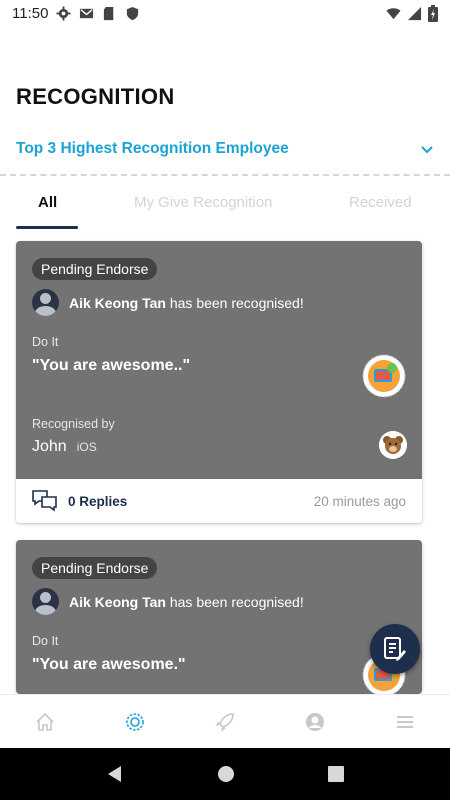 The width and height of the screenshot is (450, 800). Describe the element at coordinates (152, 148) in the screenshot. I see `top3-label: Top 3 Highest Recognition Employee` at that location.